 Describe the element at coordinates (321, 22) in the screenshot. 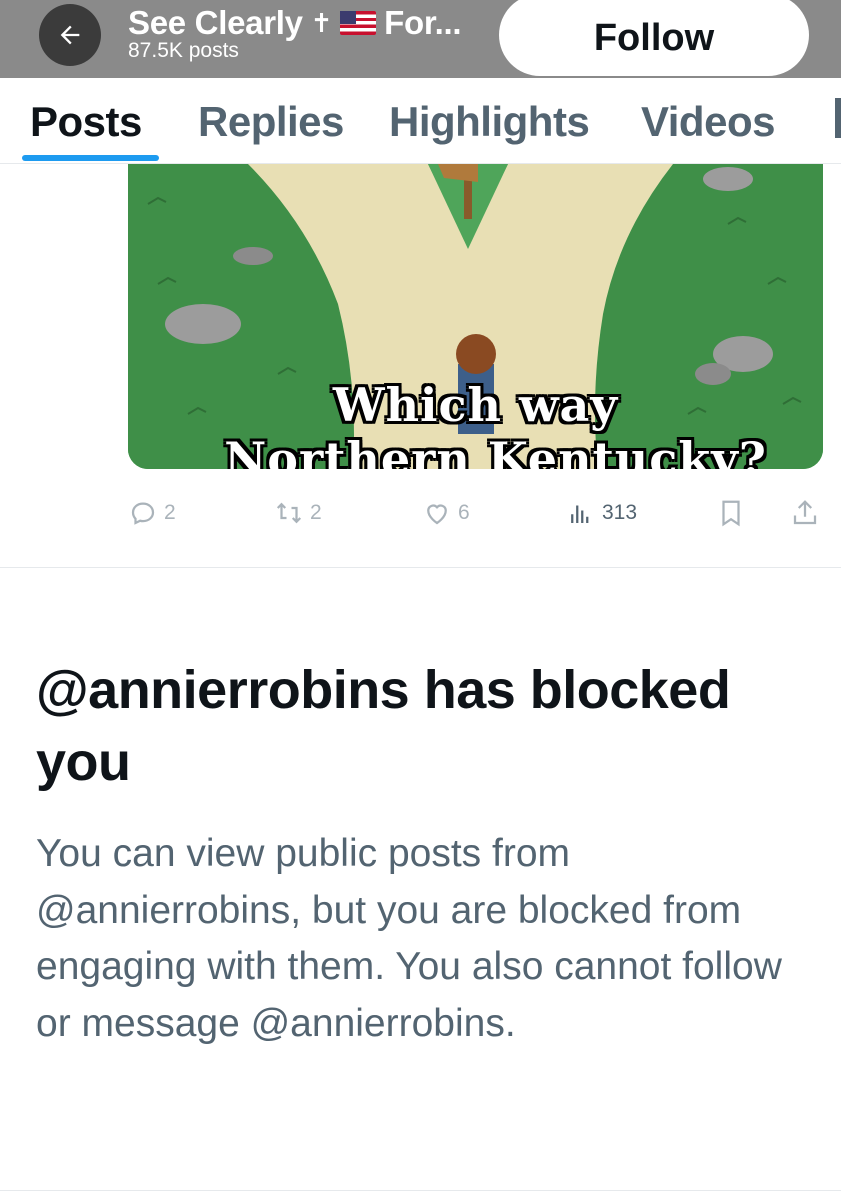

I see `cross-icon: ✝` at that location.